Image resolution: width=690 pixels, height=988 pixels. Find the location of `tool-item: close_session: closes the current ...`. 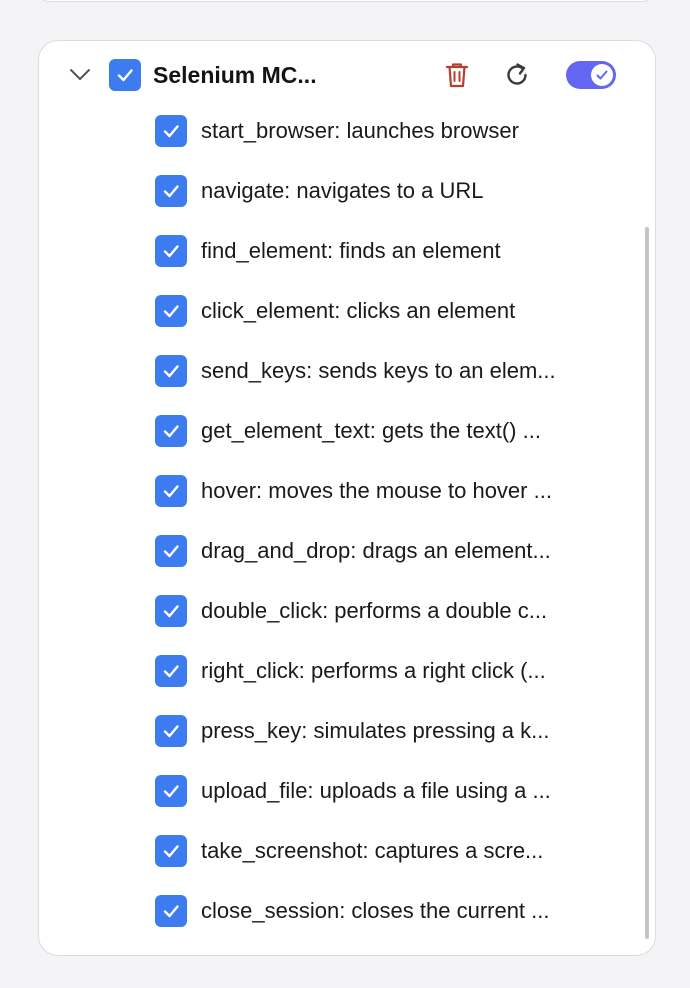

tool-item: close_session: closes the current ... is located at coordinates (385, 911).